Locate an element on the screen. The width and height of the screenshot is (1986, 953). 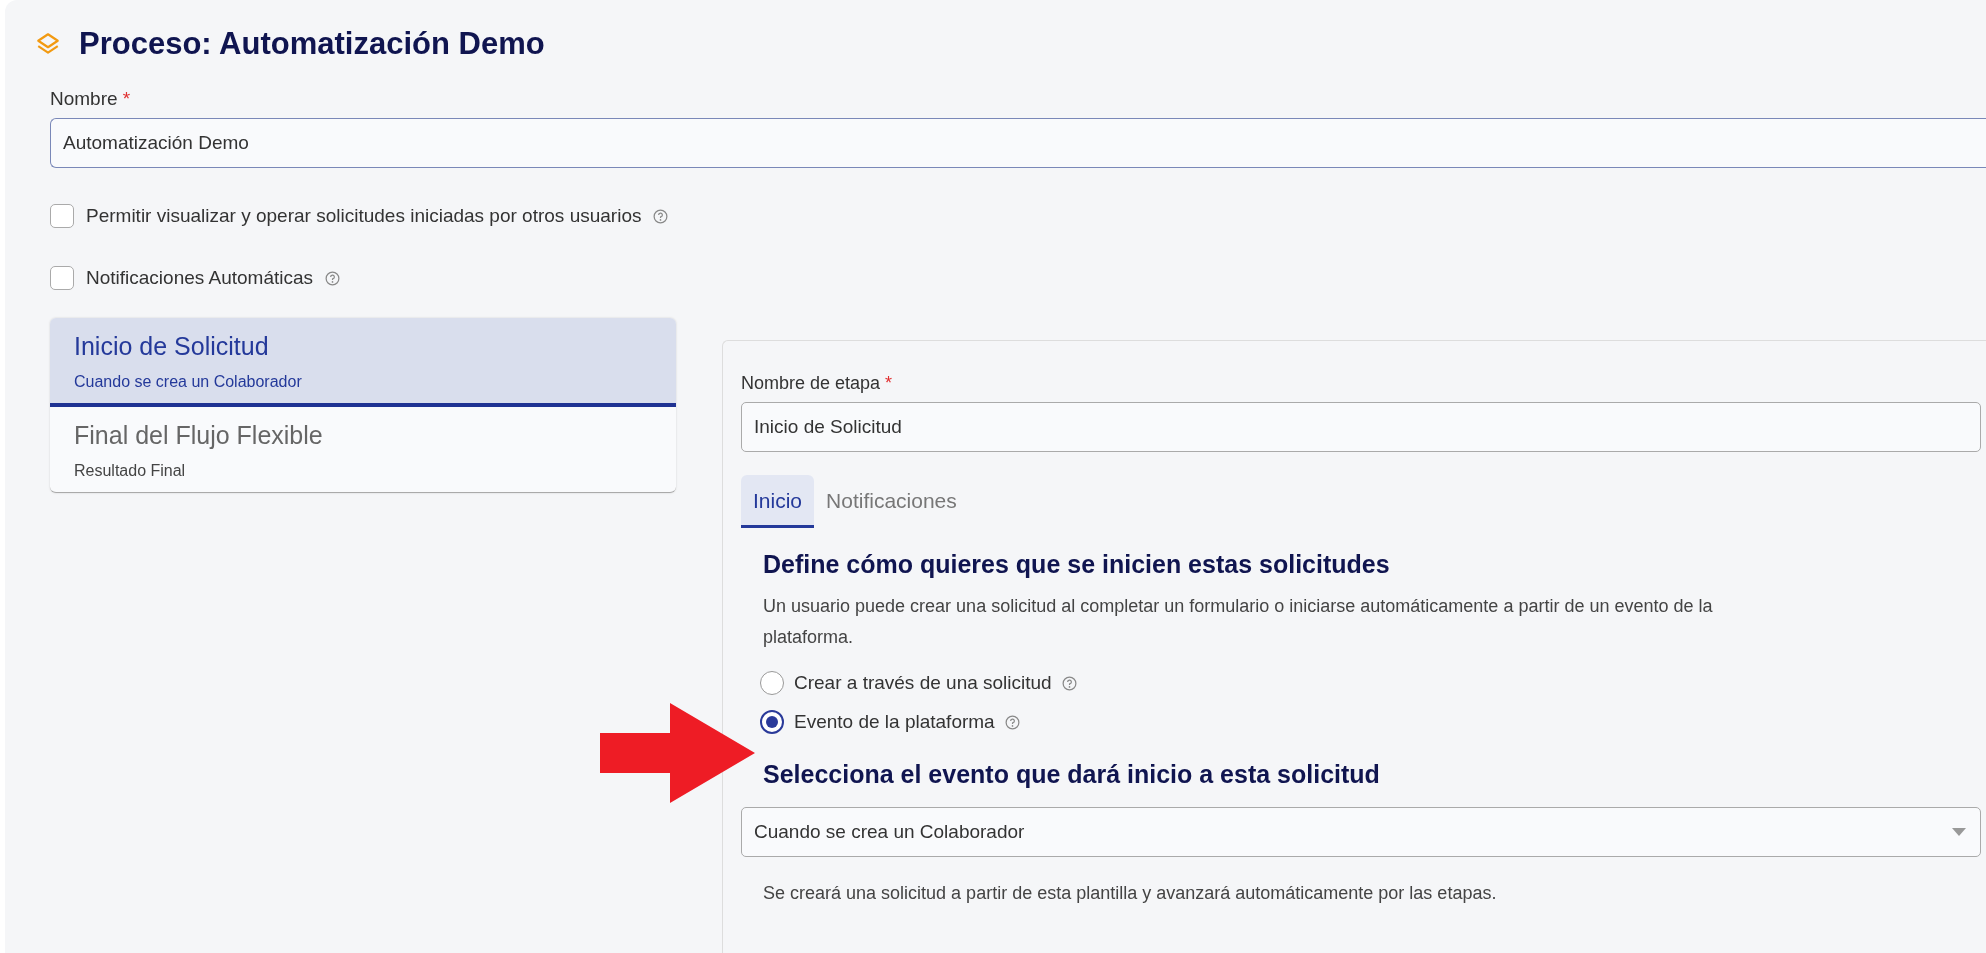
section-heading: Selecciona el evento que dará inicio a esta solicitud is located at coordinates (1072, 774).